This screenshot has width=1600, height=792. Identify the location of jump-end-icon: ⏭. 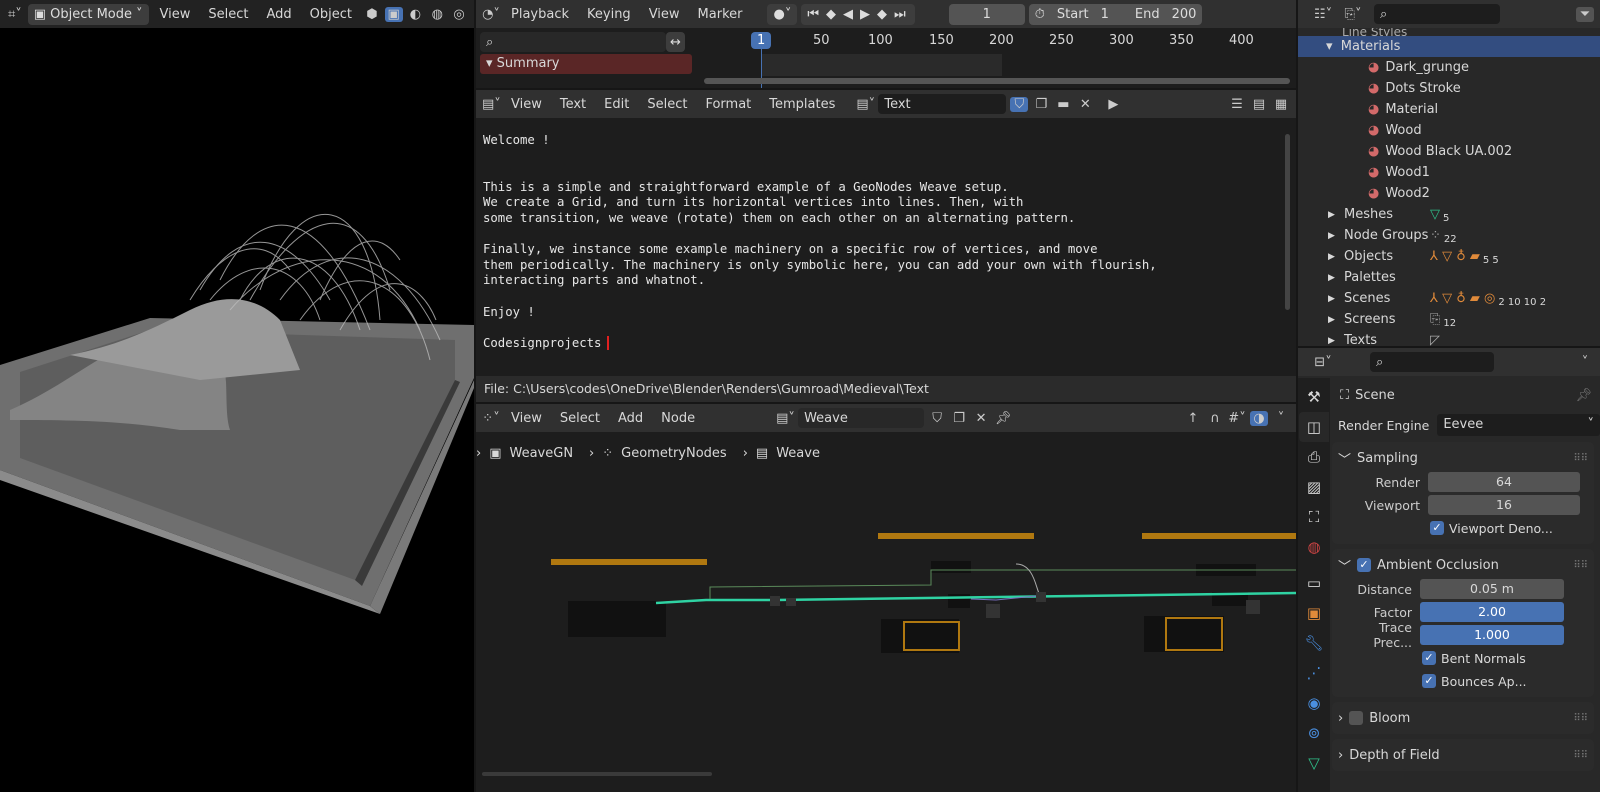
(901, 14).